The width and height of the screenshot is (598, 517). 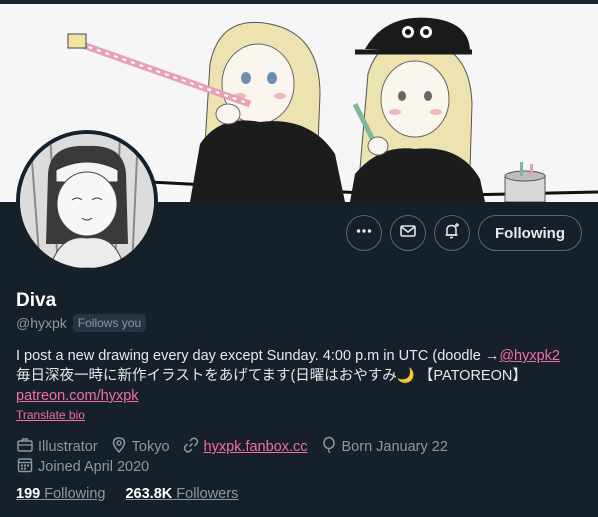 I want to click on avatar, so click(x=87, y=201).